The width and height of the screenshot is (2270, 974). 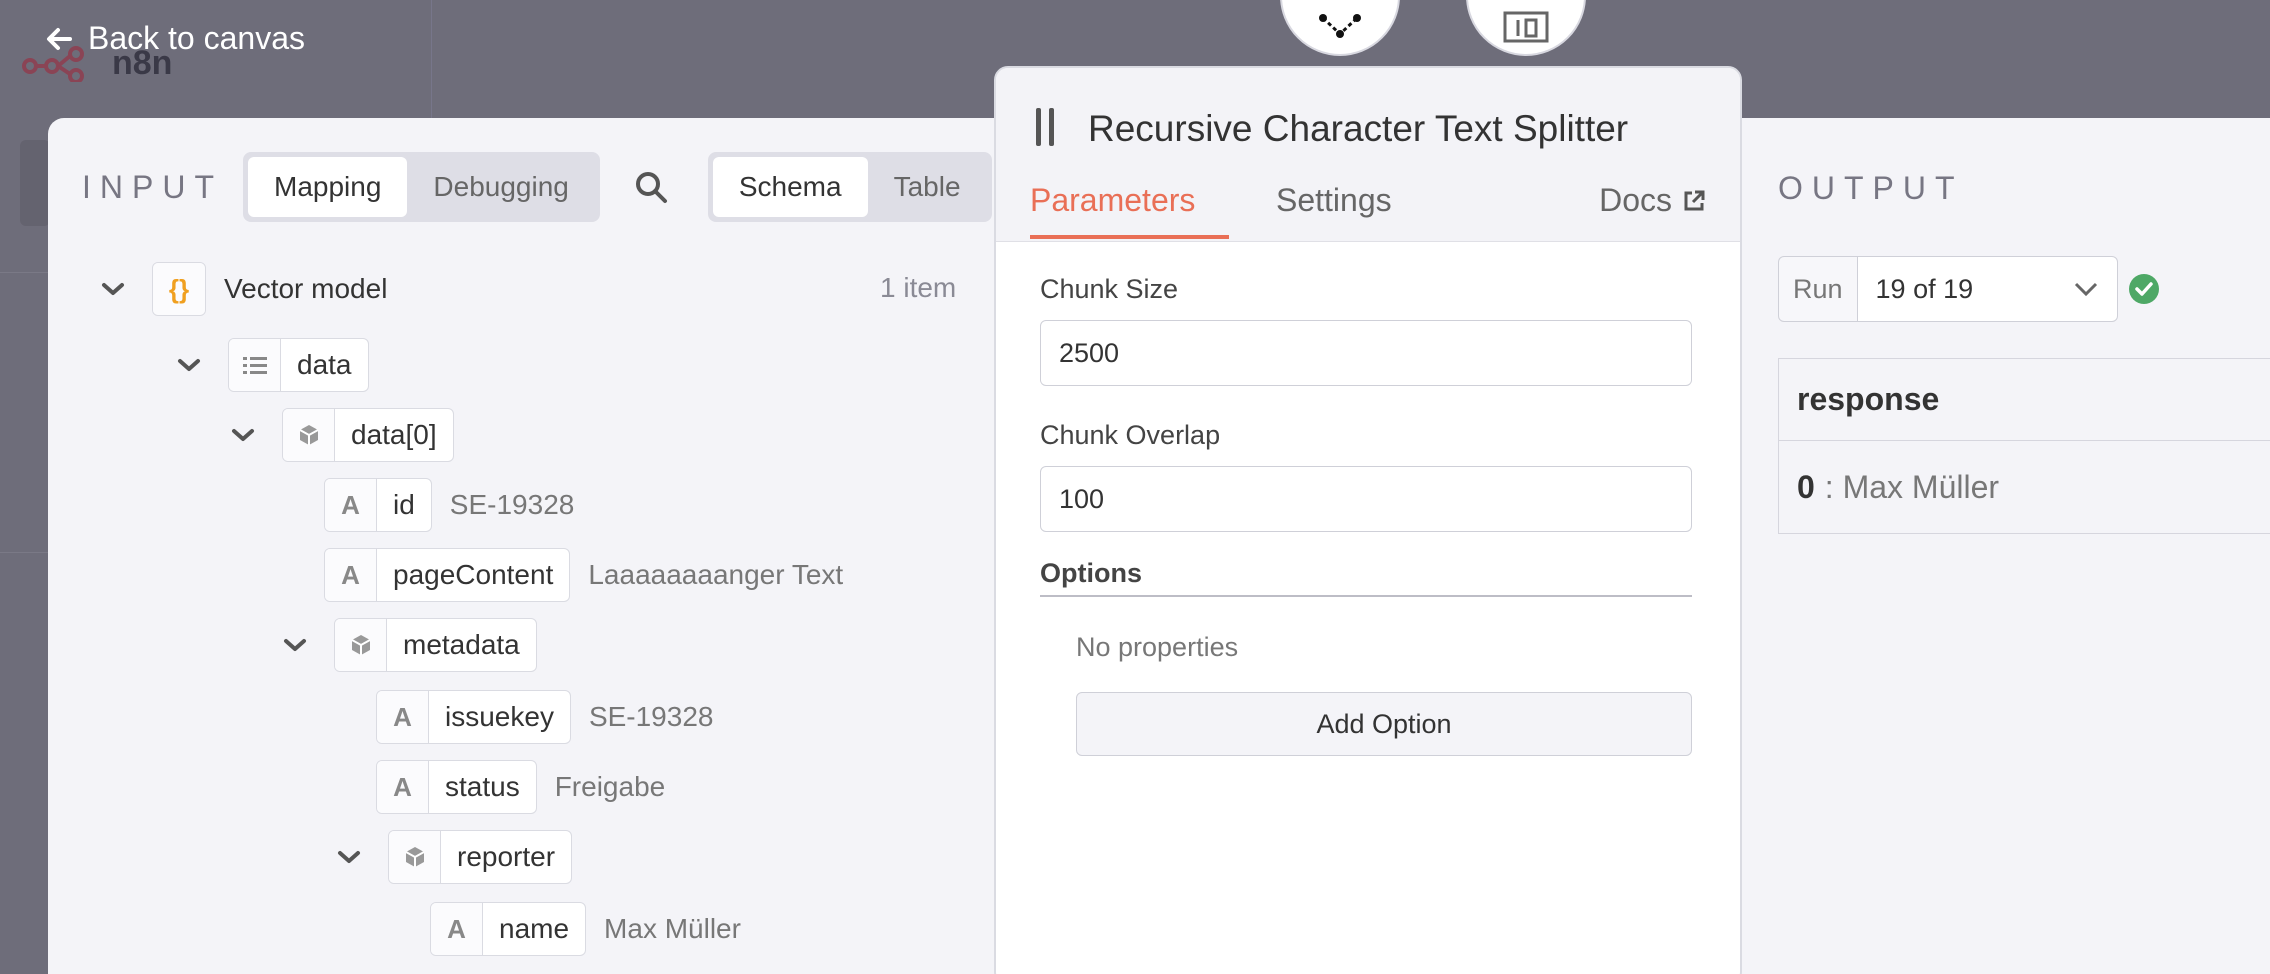 What do you see at coordinates (1987, 289) in the screenshot?
I see `run-select: 19 of 19` at bounding box center [1987, 289].